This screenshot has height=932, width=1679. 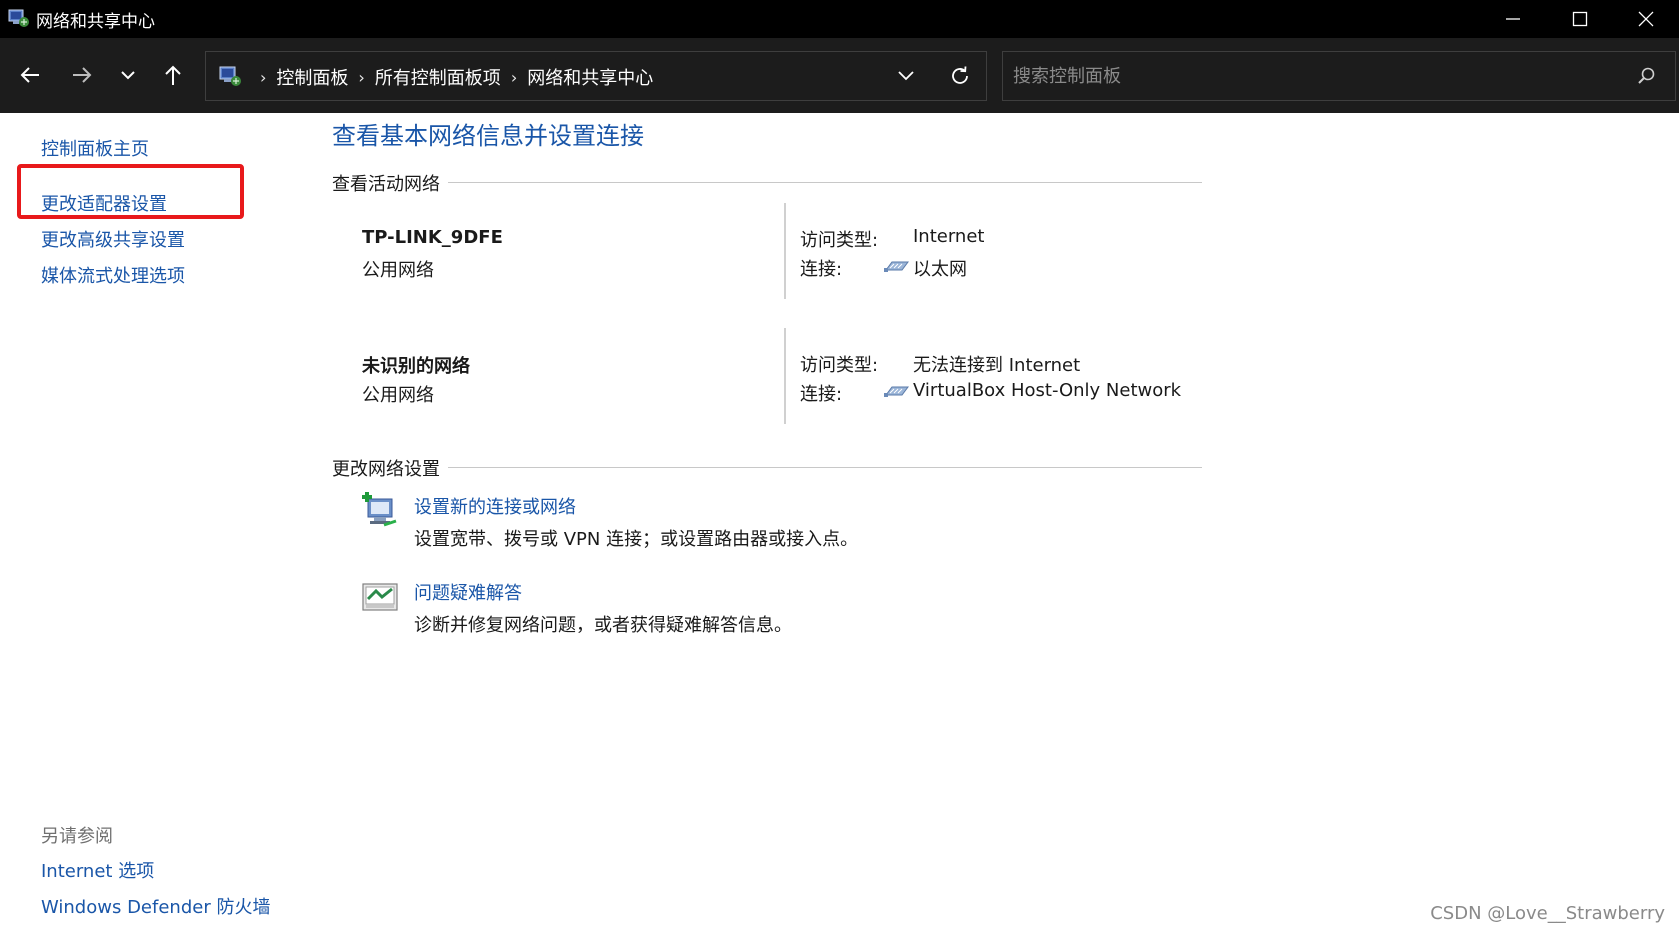 What do you see at coordinates (95, 148) in the screenshot?
I see `control-panel-home-link: 控制面板主页` at bounding box center [95, 148].